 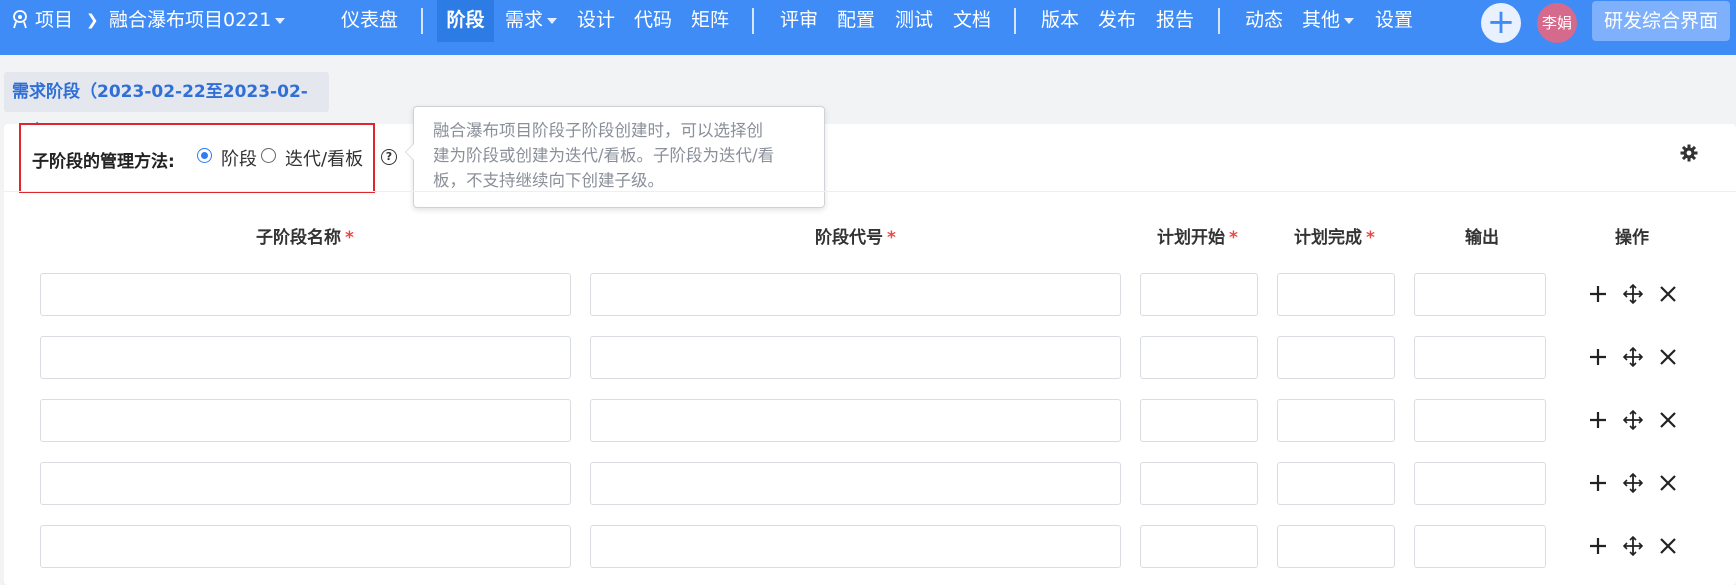 I want to click on tooltip-line: 融合瀑布项目阶段子阶段创建时，可以选择创, so click(x=598, y=130).